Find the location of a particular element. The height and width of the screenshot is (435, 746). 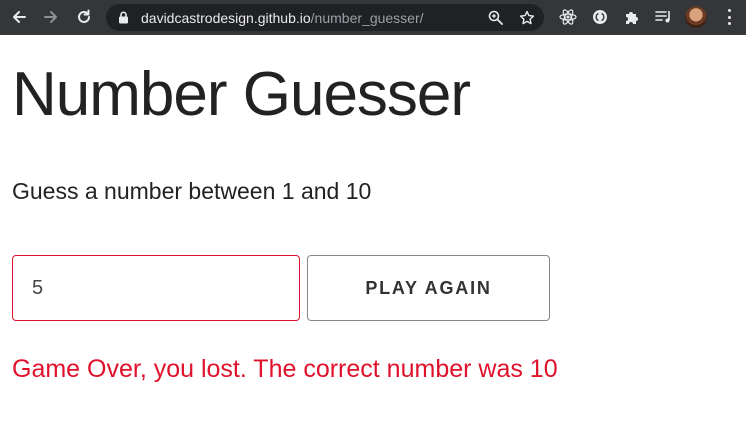

react-devtools-icon is located at coordinates (568, 17).